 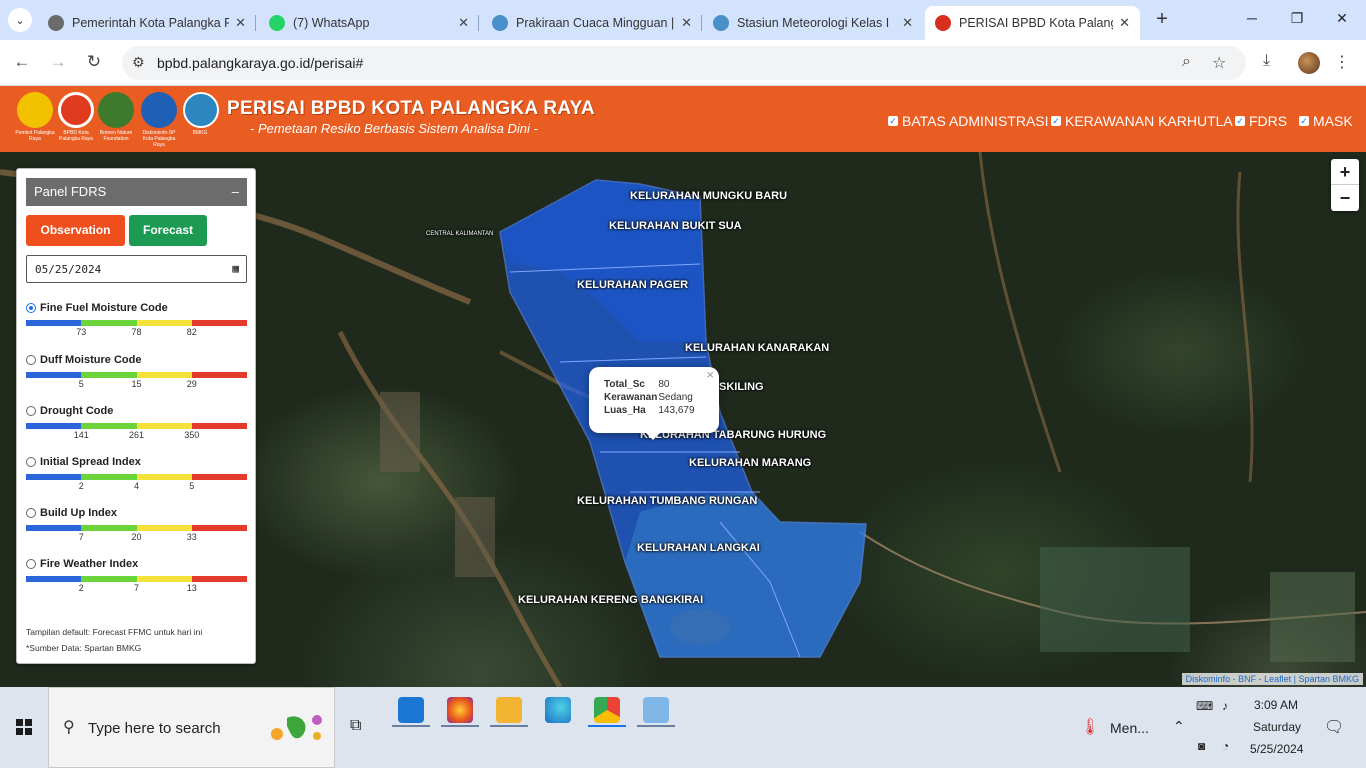 What do you see at coordinates (191, 727) in the screenshot?
I see `taskbar-search-box: ⚲ Type here to search` at bounding box center [191, 727].